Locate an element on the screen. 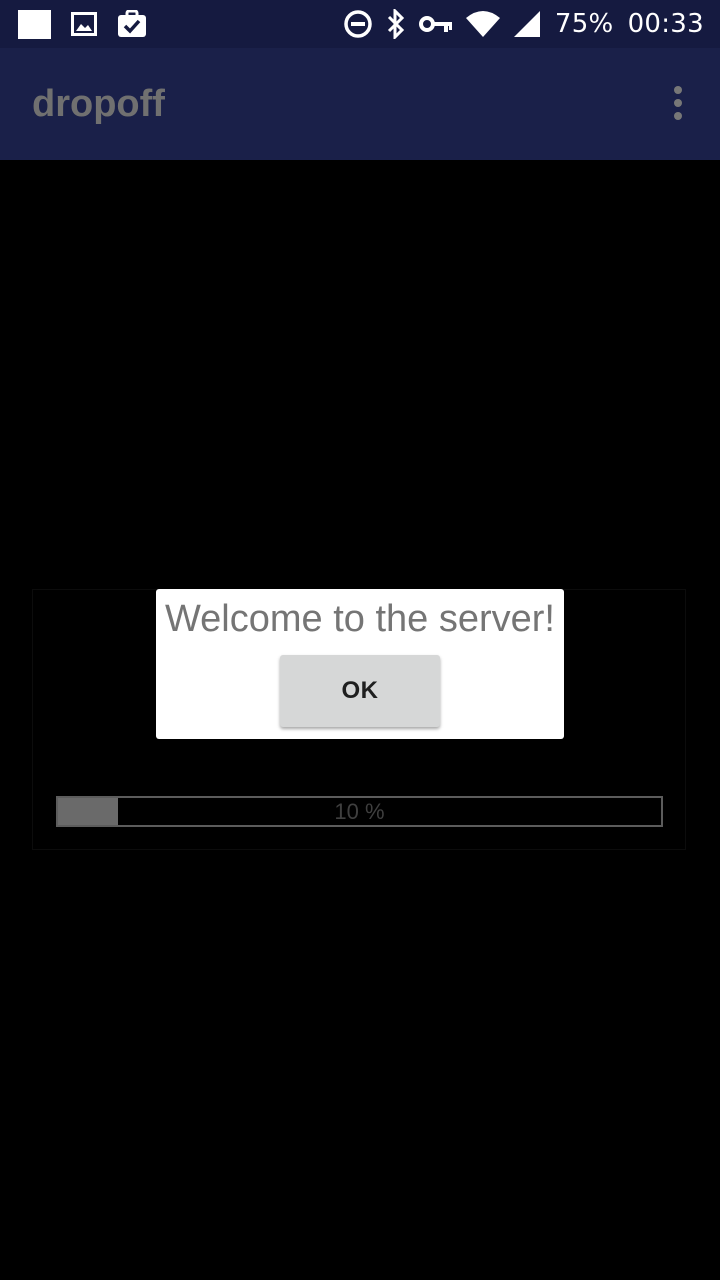 Image resolution: width=720 pixels, height=1280 pixels. clock: 00:33 is located at coordinates (665, 24).